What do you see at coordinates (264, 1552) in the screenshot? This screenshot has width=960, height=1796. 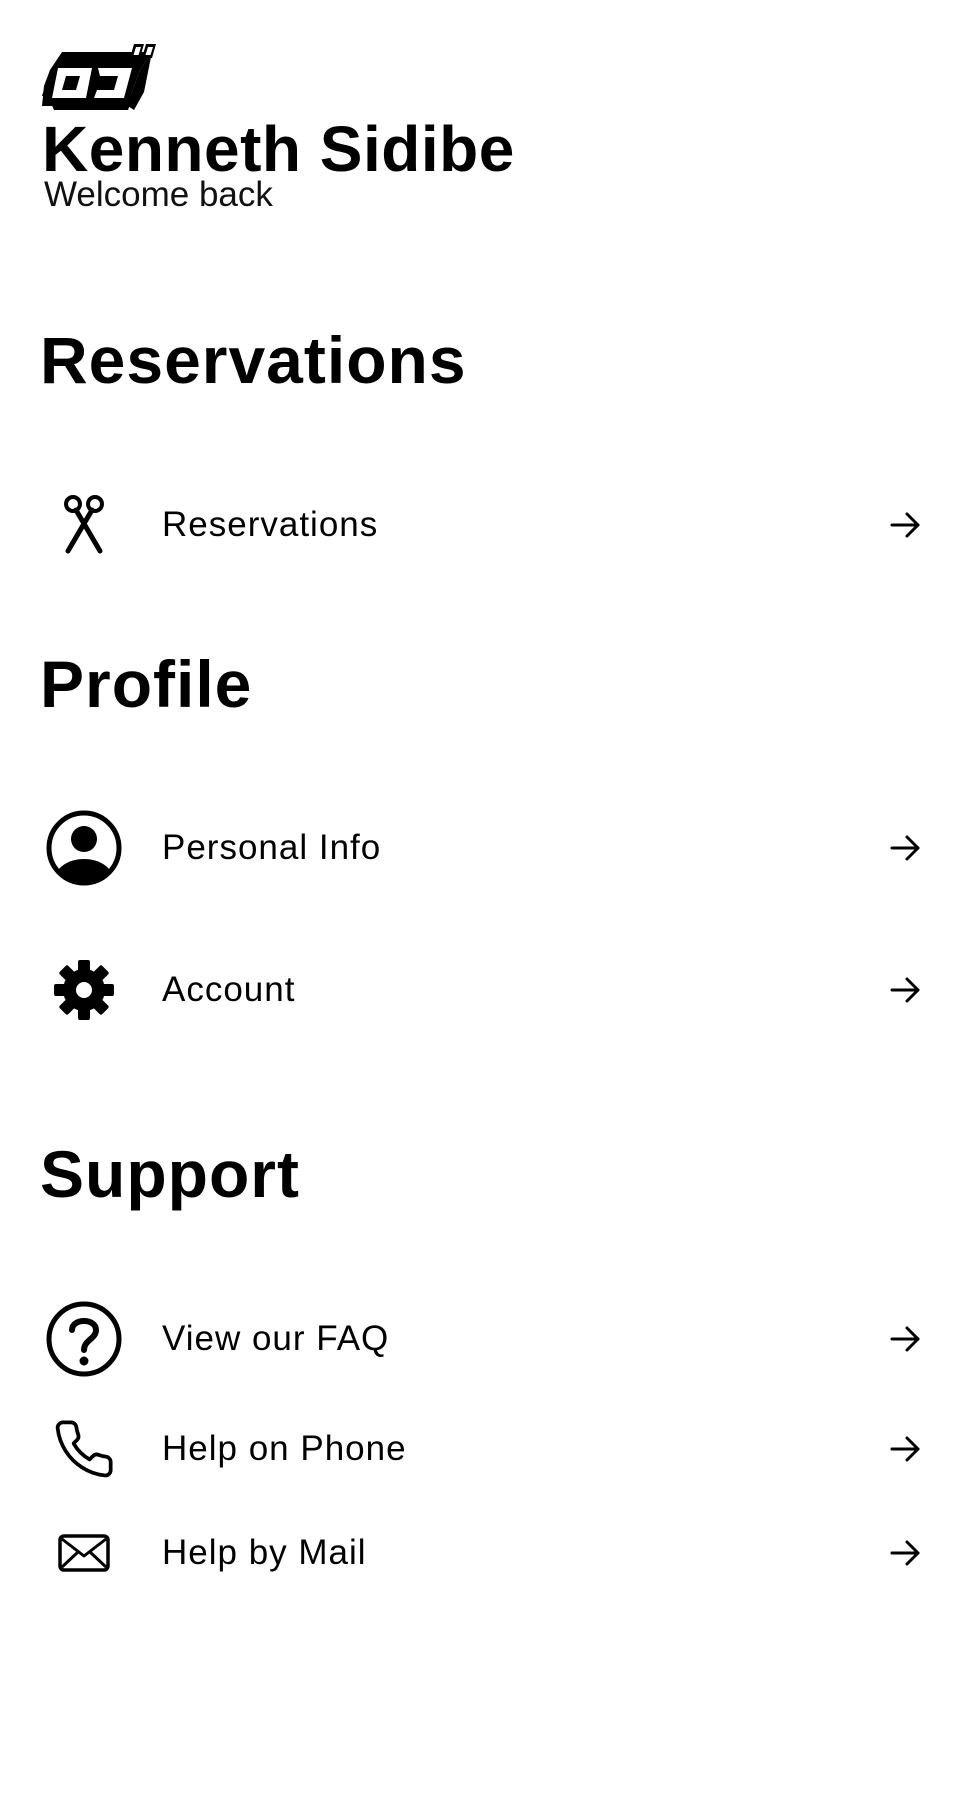 I see `menu-label: Help by Mail` at bounding box center [264, 1552].